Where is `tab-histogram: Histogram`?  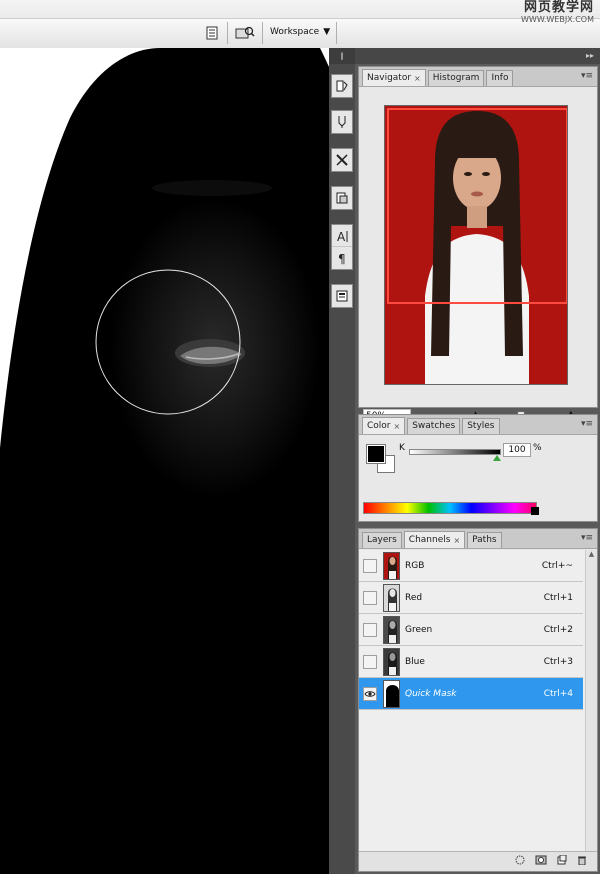
tab-histogram: Histogram is located at coordinates (456, 78).